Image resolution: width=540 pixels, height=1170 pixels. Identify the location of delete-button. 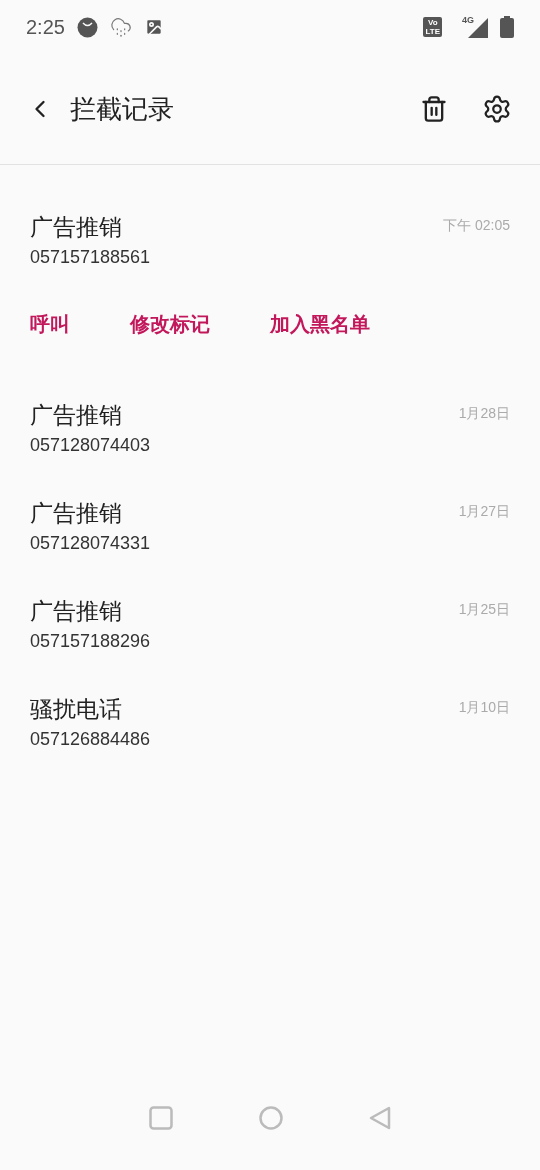
(434, 109).